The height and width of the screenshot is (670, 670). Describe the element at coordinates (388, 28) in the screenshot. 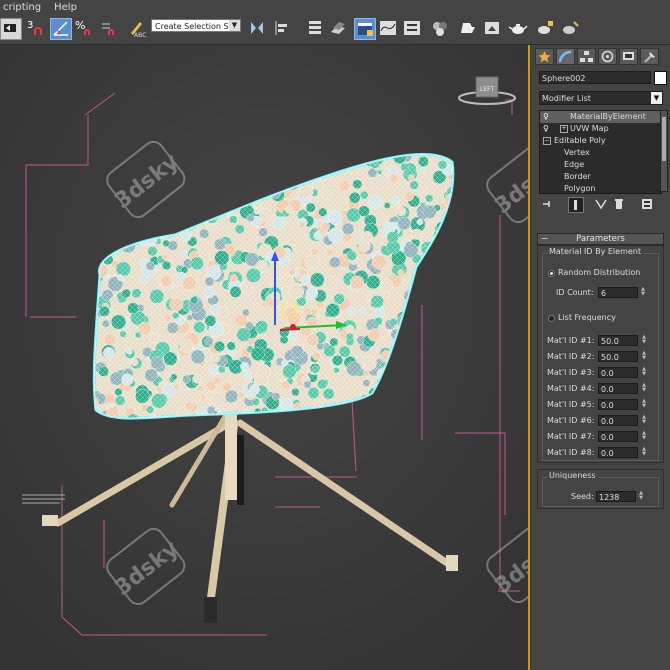

I see `curve-editor-button` at that location.